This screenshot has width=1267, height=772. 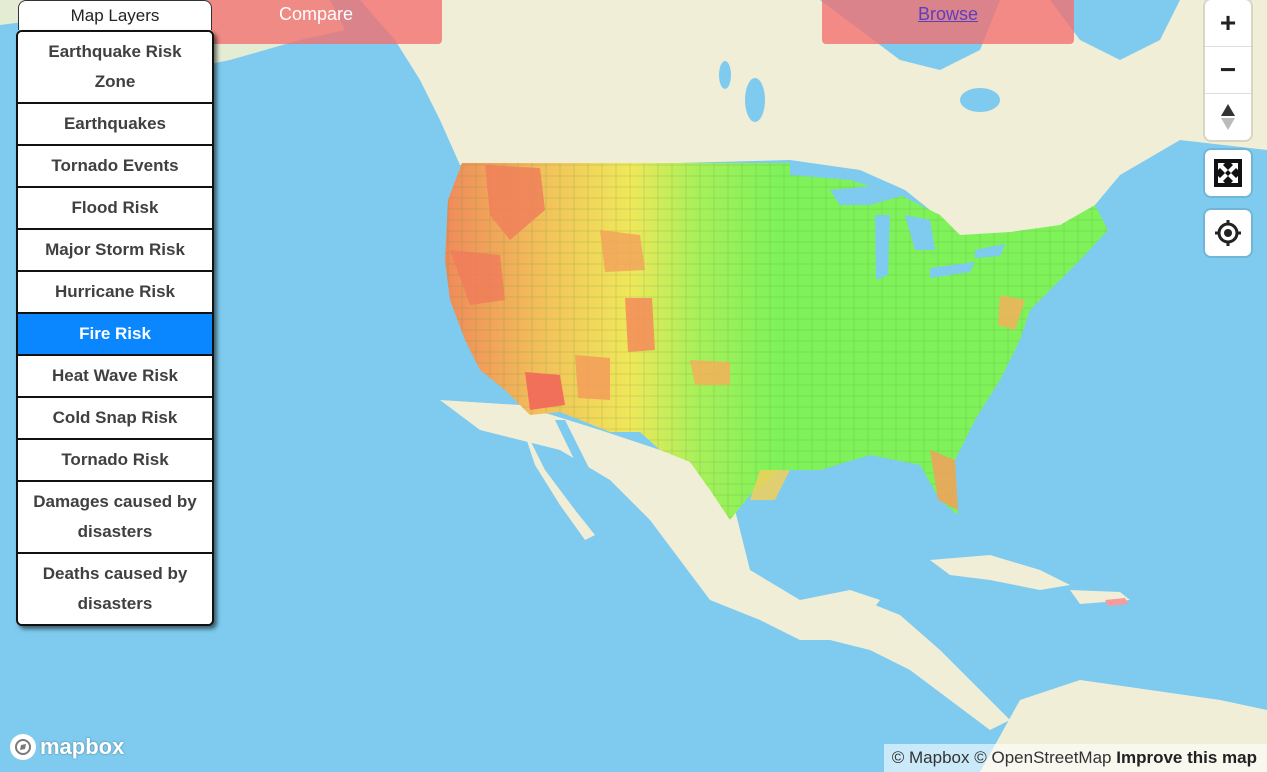 What do you see at coordinates (82, 746) in the screenshot?
I see `mapbox-logo-text: mapbox` at bounding box center [82, 746].